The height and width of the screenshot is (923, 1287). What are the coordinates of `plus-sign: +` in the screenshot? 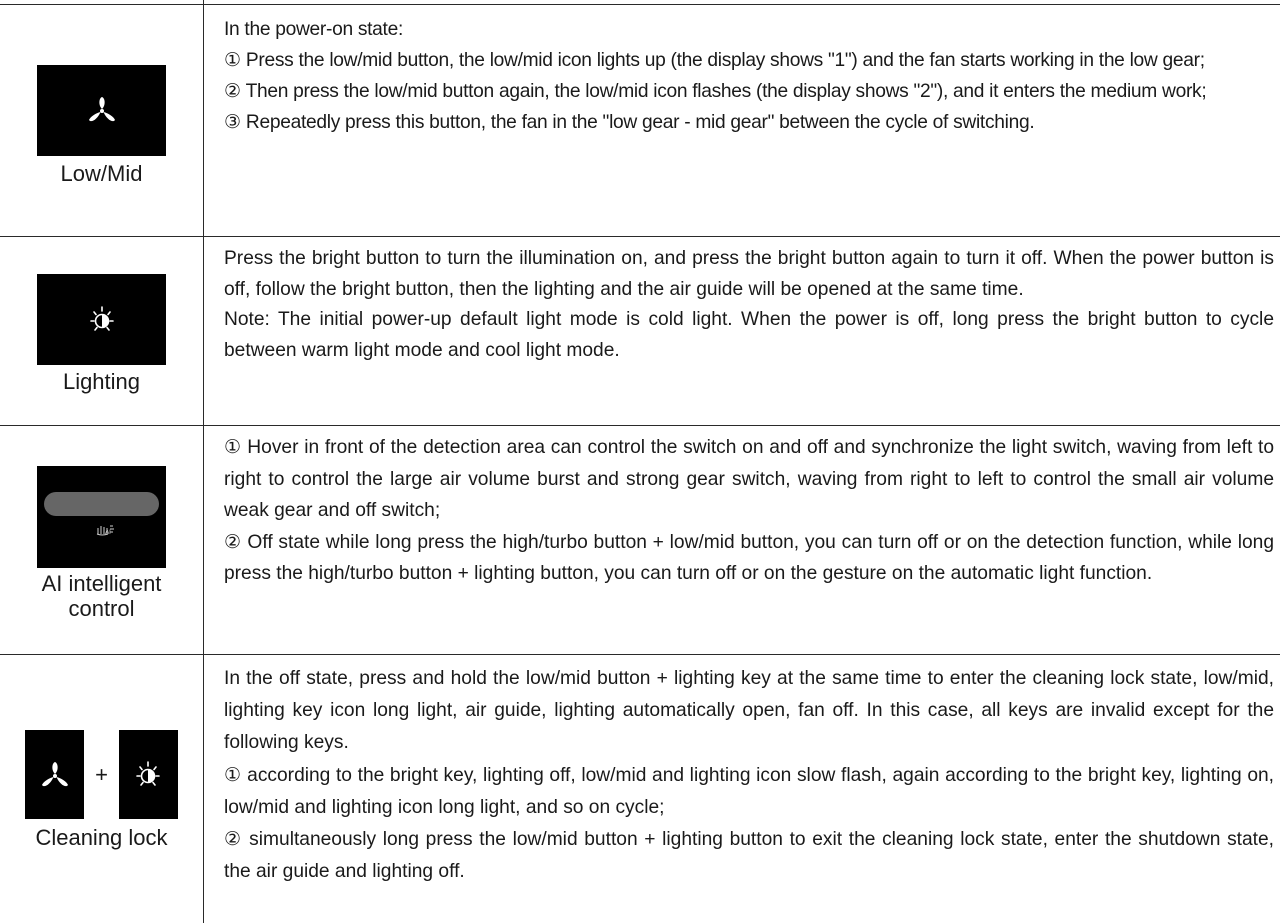 It's located at (101, 774).